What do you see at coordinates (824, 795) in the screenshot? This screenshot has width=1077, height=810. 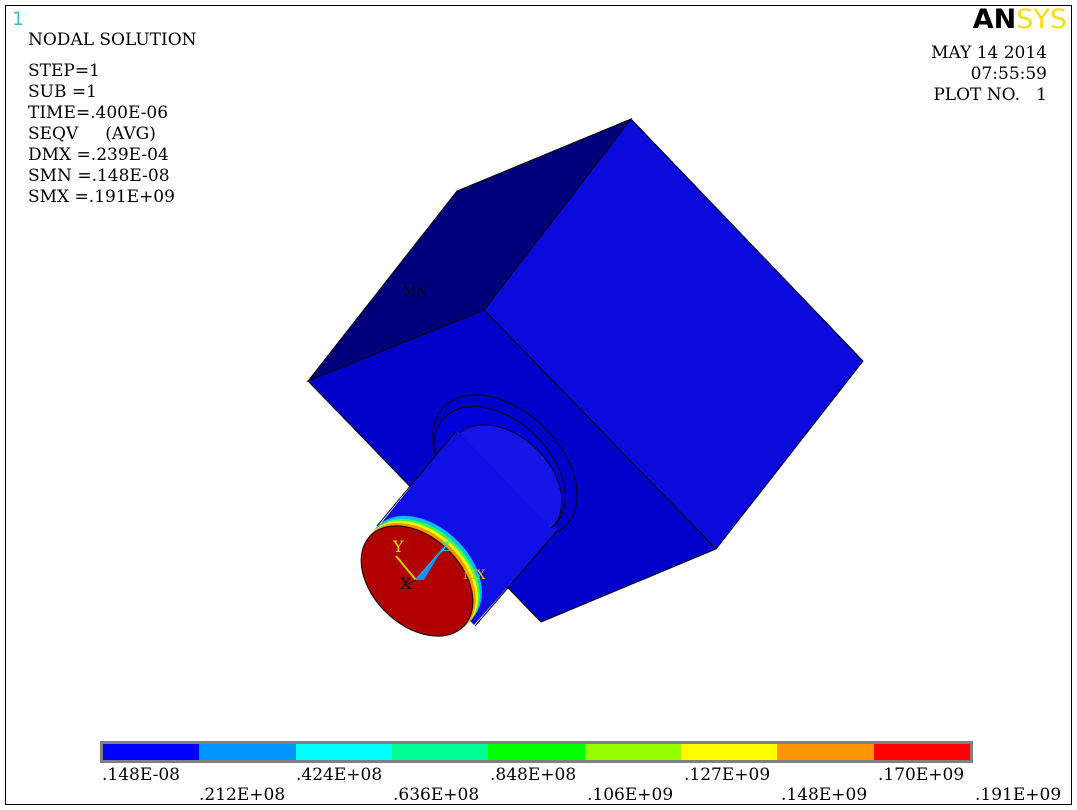 I see `legend-label-bottom: .148E+09` at bounding box center [824, 795].